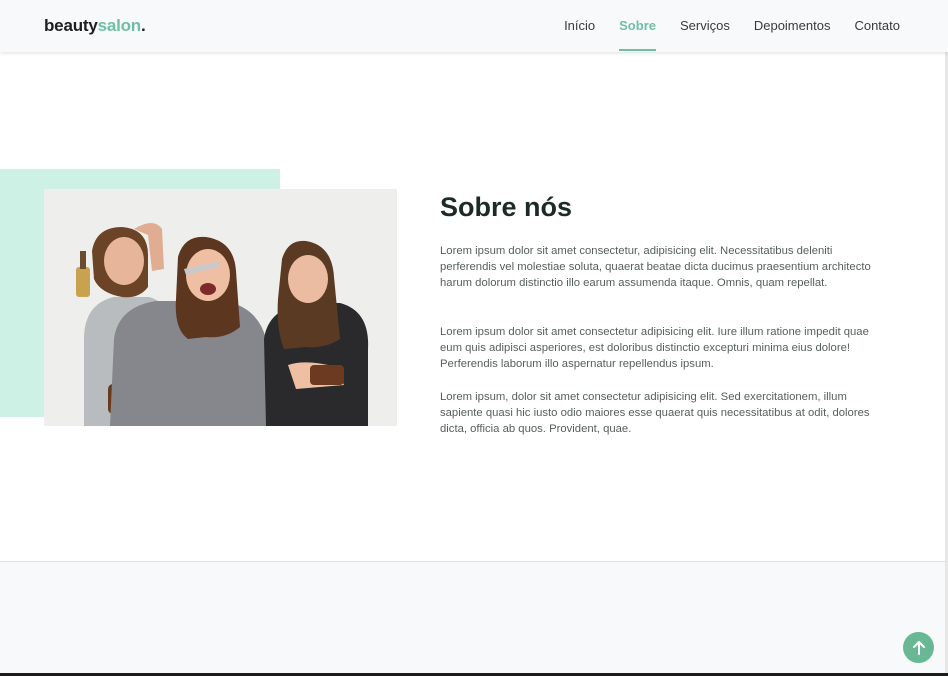  I want to click on nav-sobre: Sobre, so click(637, 34).